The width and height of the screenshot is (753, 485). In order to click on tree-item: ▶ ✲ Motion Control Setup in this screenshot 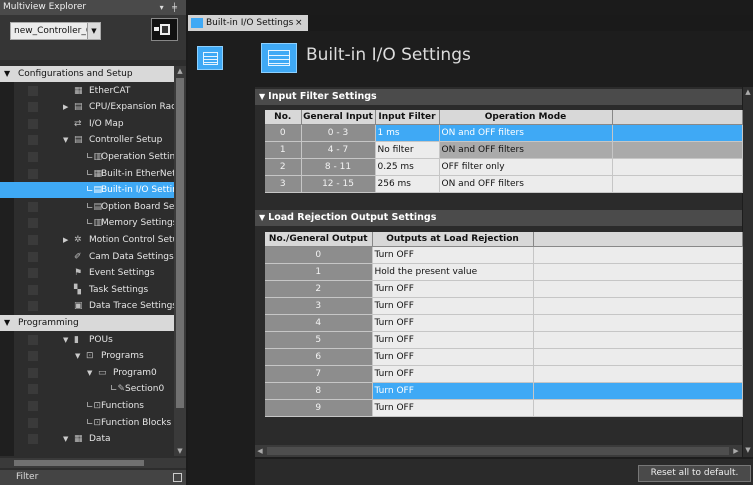, I will do `click(87, 240)`.